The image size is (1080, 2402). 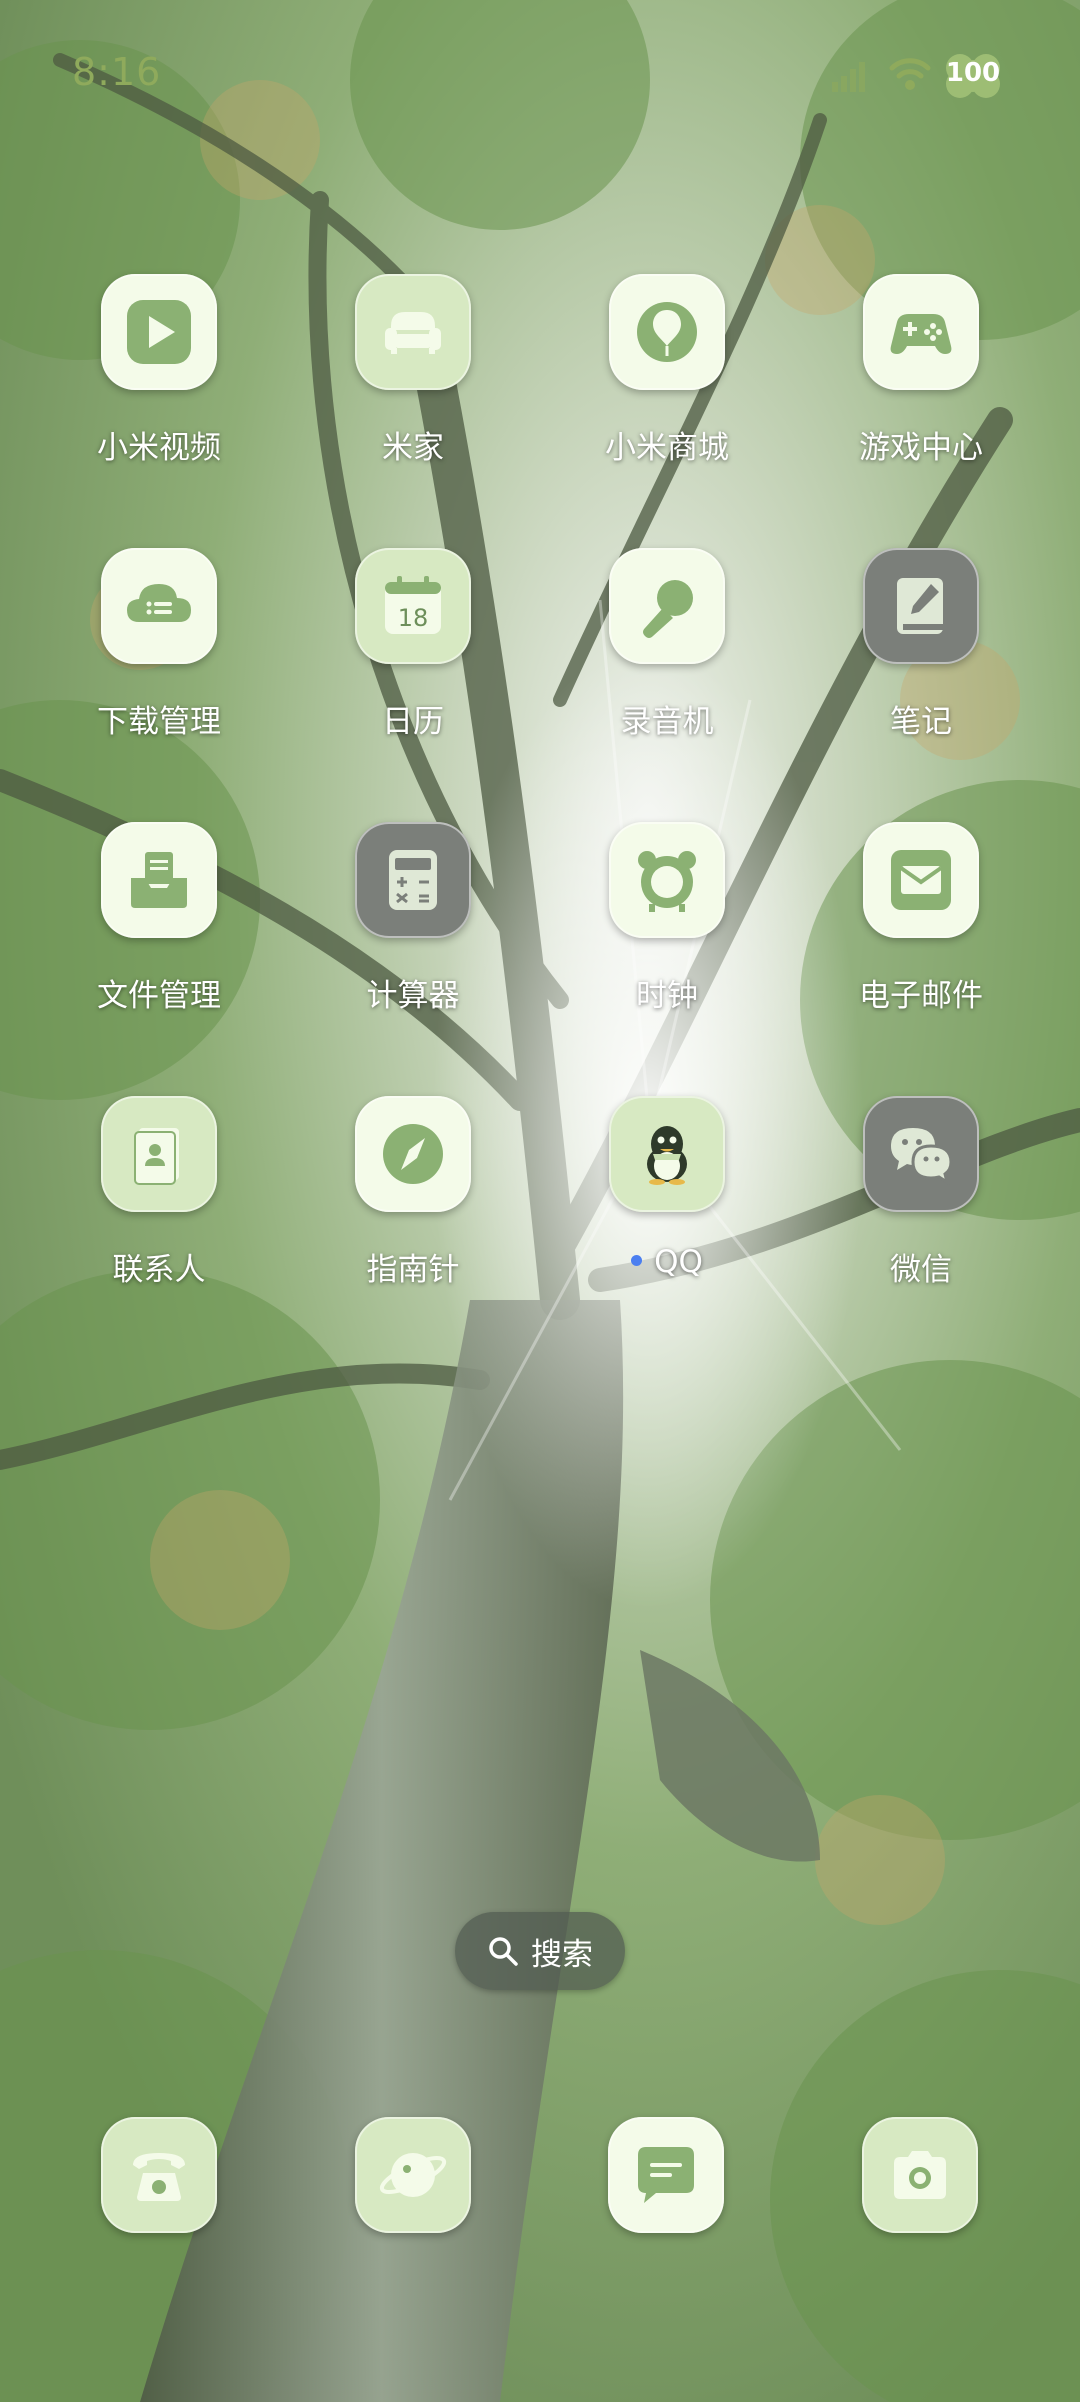 I want to click on planet-icon, so click(x=413, y=2175).